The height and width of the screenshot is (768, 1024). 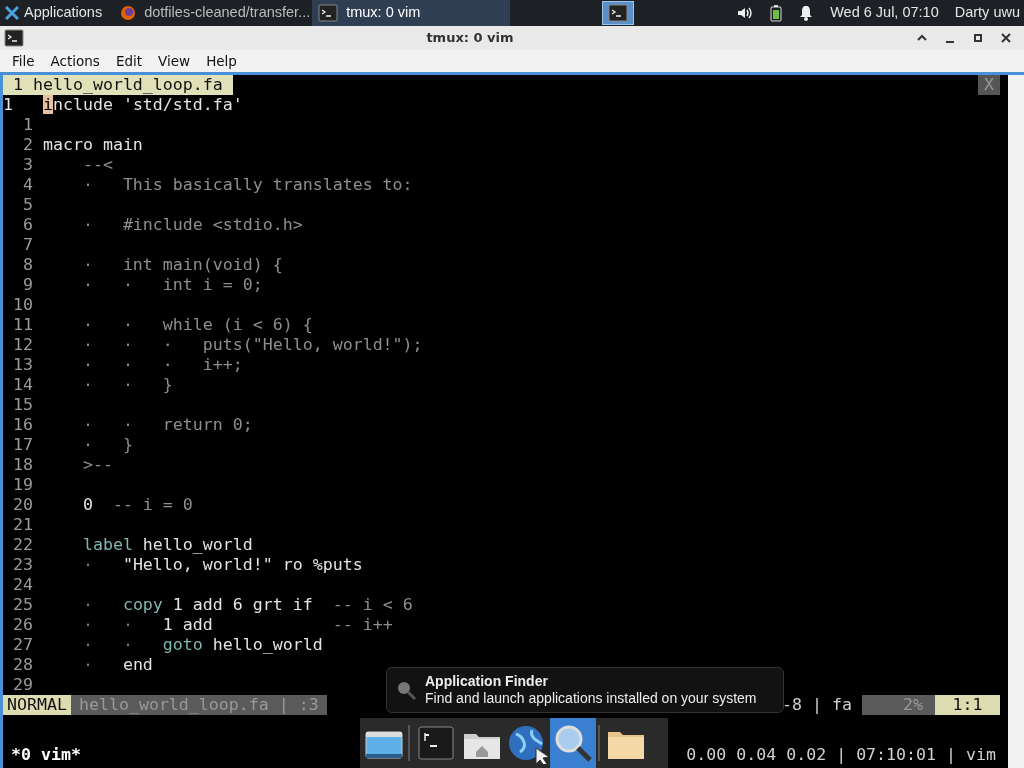 I want to click on launcher-button, so click(x=573, y=743).